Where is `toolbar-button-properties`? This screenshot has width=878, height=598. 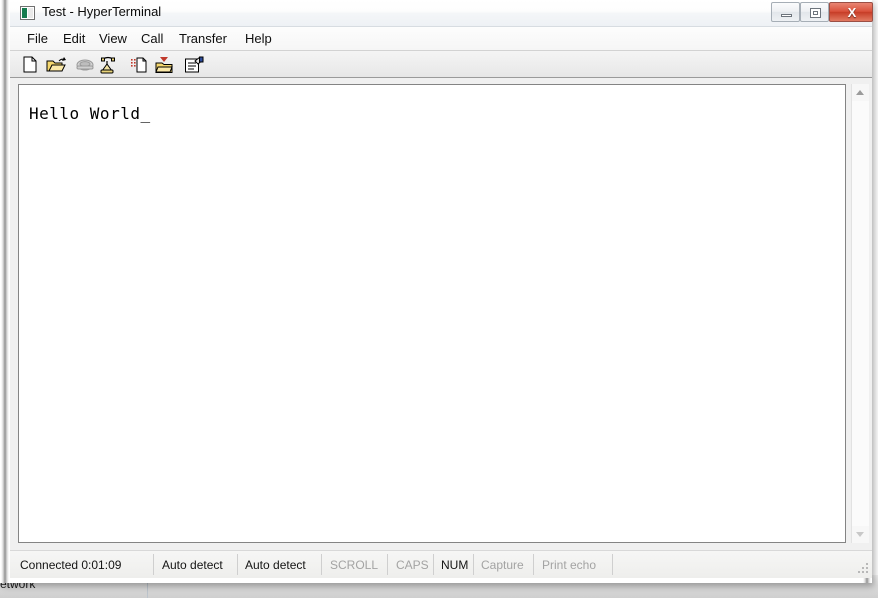
toolbar-button-properties is located at coordinates (193, 64).